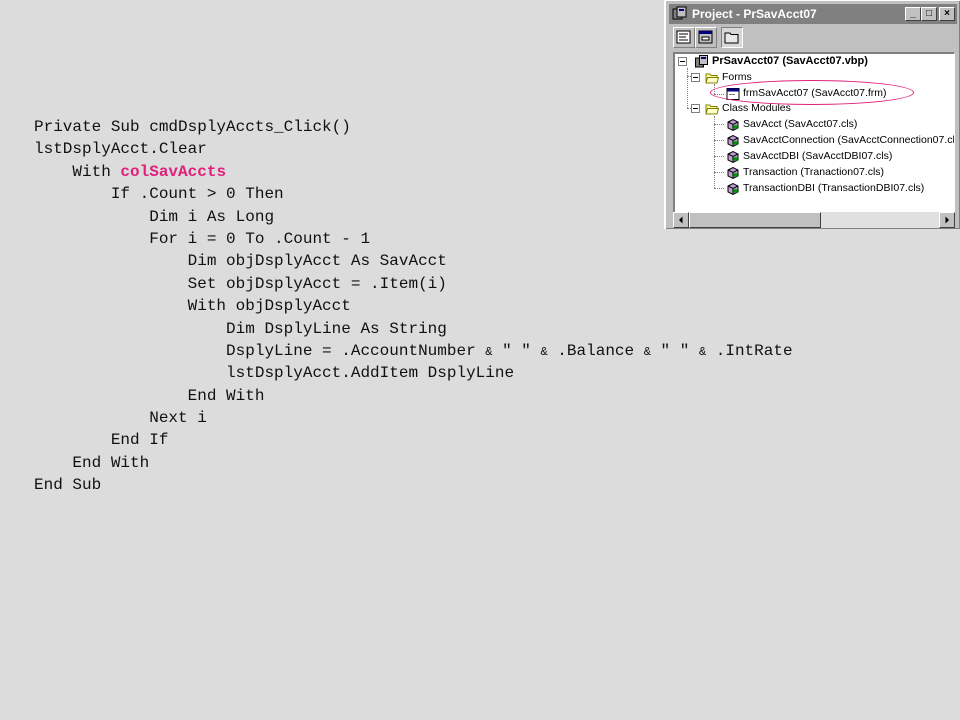 This screenshot has width=960, height=720. I want to click on collapse-forms-toggle, so click(695, 77).